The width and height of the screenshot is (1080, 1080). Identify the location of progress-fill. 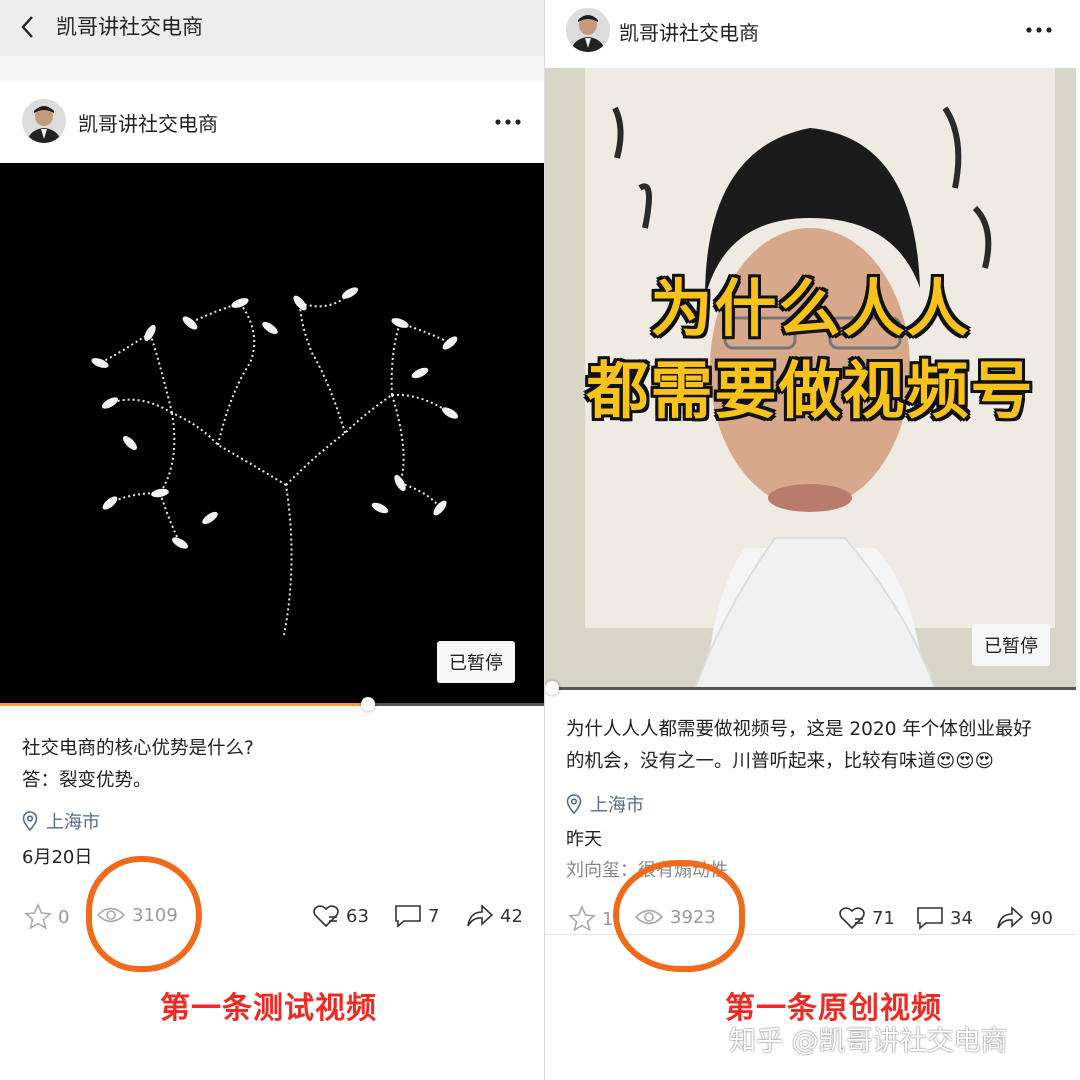
(184, 704).